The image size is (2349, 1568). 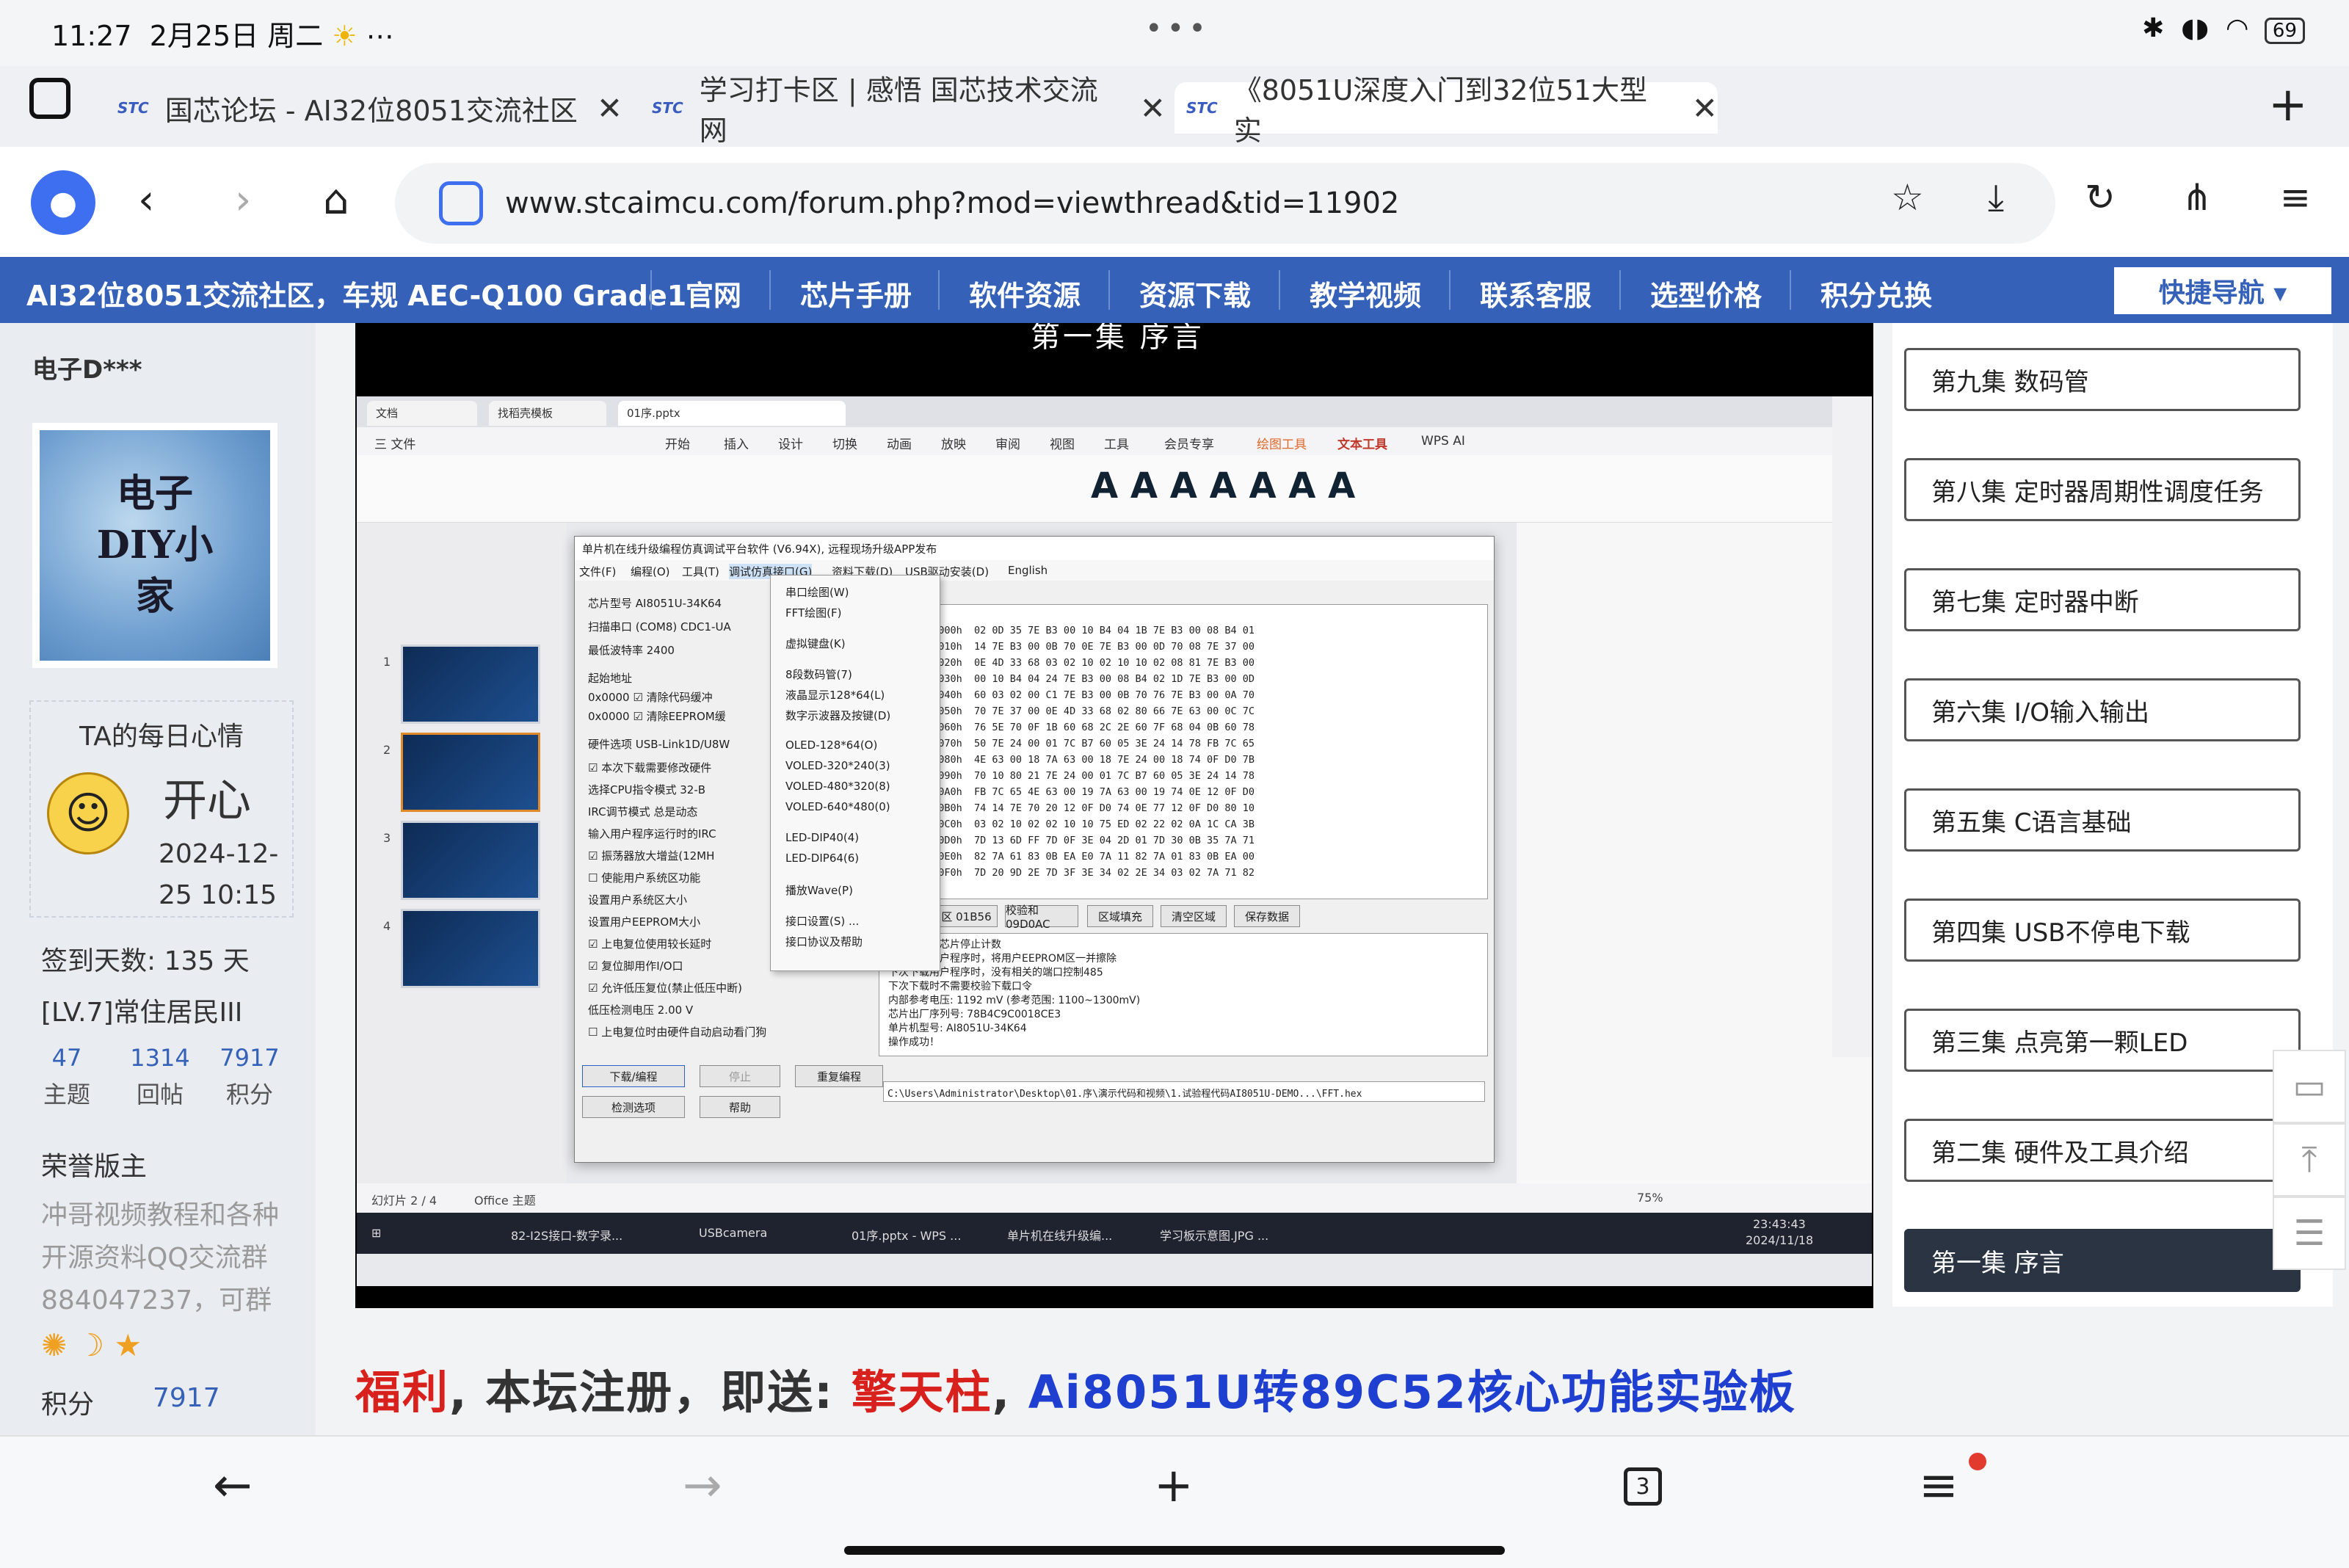 What do you see at coordinates (2102, 931) in the screenshot?
I see `episode-4: 第四集 USB不停电下载` at bounding box center [2102, 931].